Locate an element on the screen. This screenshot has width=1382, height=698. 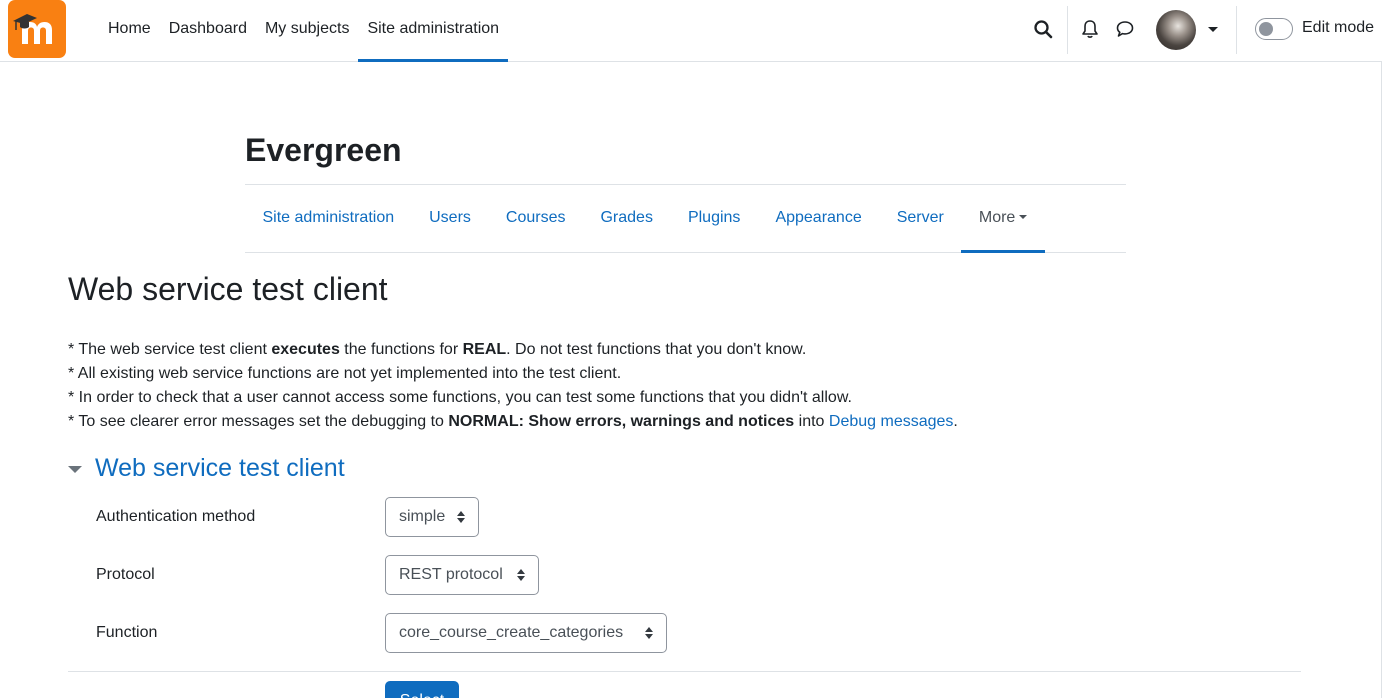
protocol-select: REST protocol is located at coordinates (462, 575).